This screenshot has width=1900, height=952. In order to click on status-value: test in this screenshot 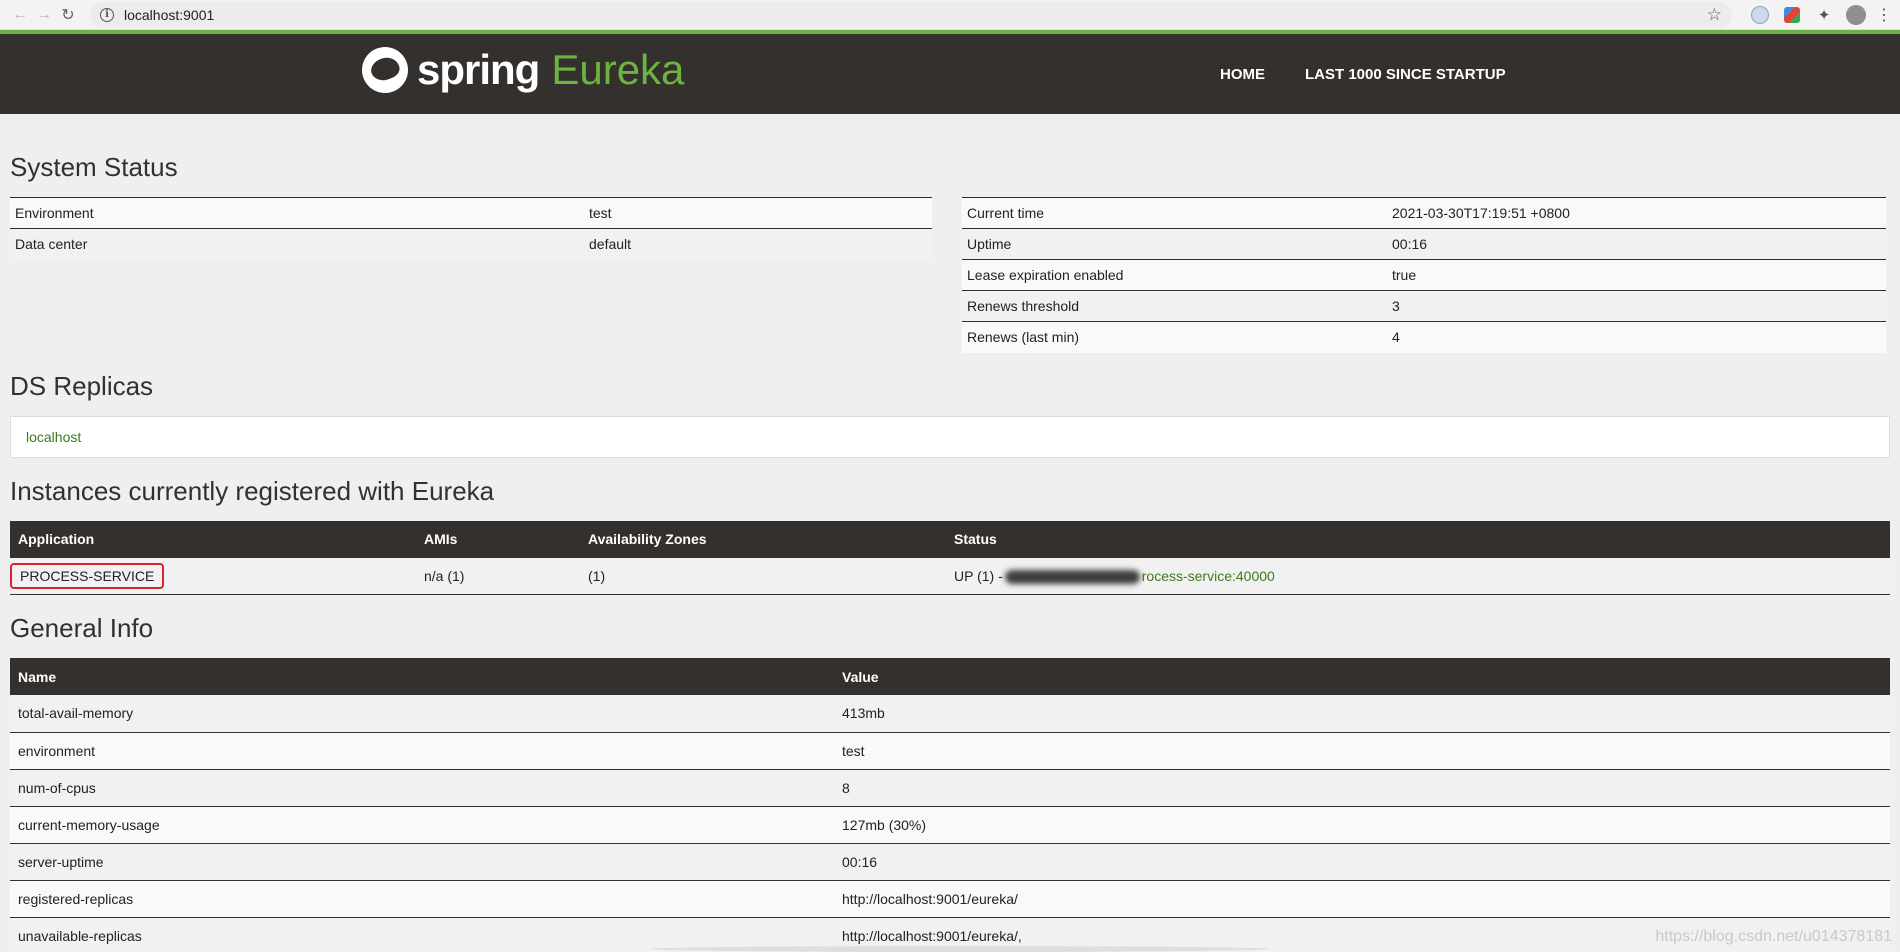, I will do `click(758, 213)`.